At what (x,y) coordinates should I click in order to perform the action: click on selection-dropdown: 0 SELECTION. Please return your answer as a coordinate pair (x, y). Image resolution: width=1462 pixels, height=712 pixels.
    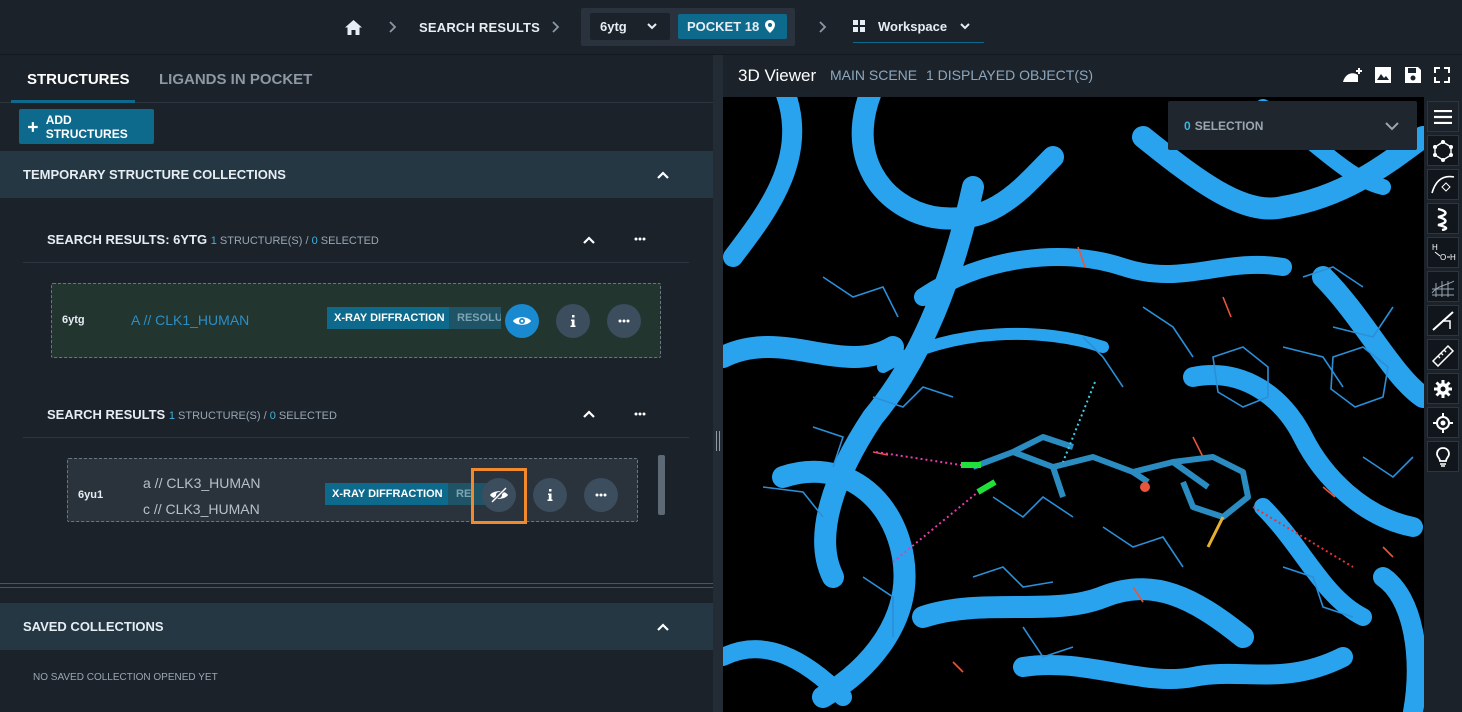
    Looking at the image, I should click on (1292, 125).